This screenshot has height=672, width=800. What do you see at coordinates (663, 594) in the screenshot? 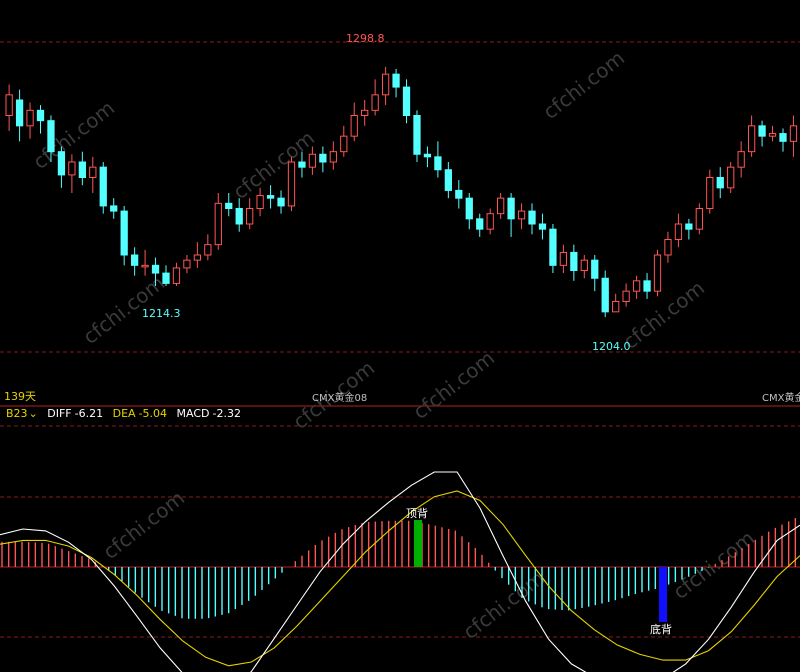
I see `bottom-divergence-bar` at bounding box center [663, 594].